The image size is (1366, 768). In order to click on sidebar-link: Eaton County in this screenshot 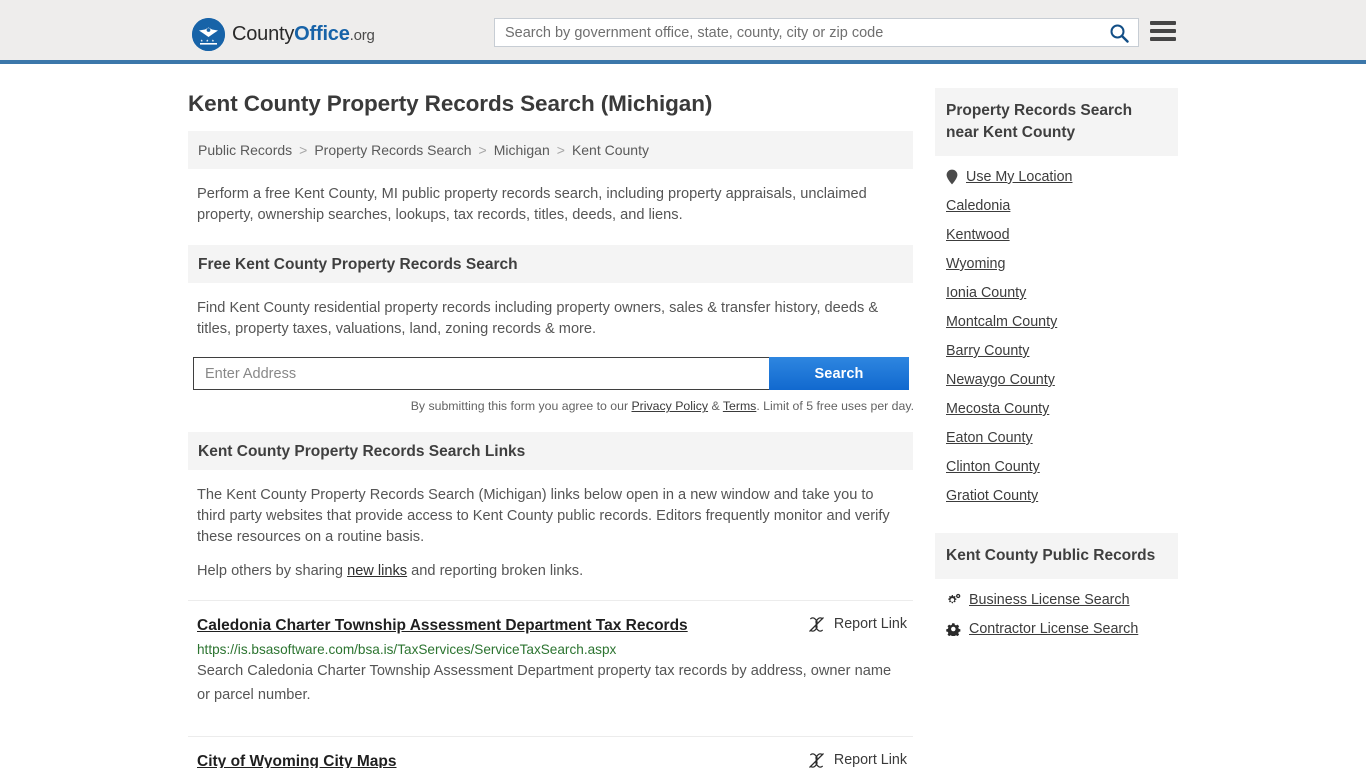, I will do `click(989, 438)`.